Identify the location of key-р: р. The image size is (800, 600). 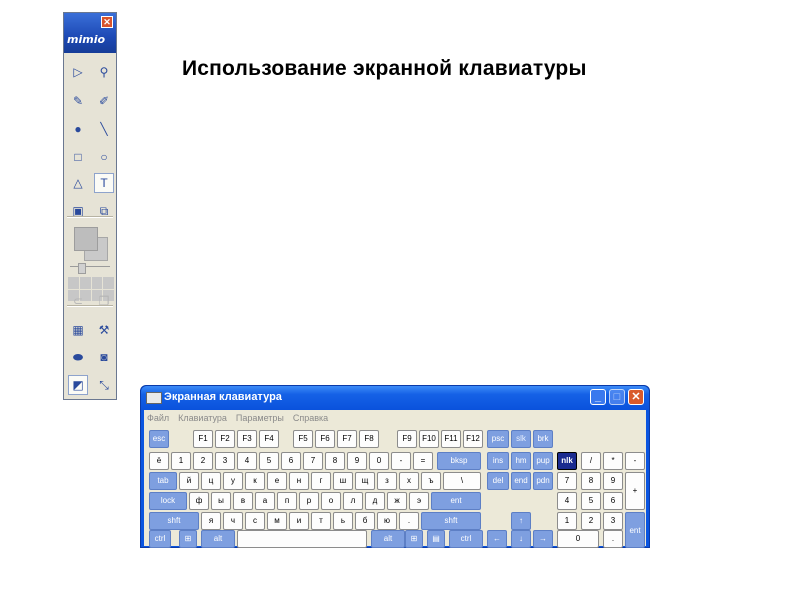
(309, 501).